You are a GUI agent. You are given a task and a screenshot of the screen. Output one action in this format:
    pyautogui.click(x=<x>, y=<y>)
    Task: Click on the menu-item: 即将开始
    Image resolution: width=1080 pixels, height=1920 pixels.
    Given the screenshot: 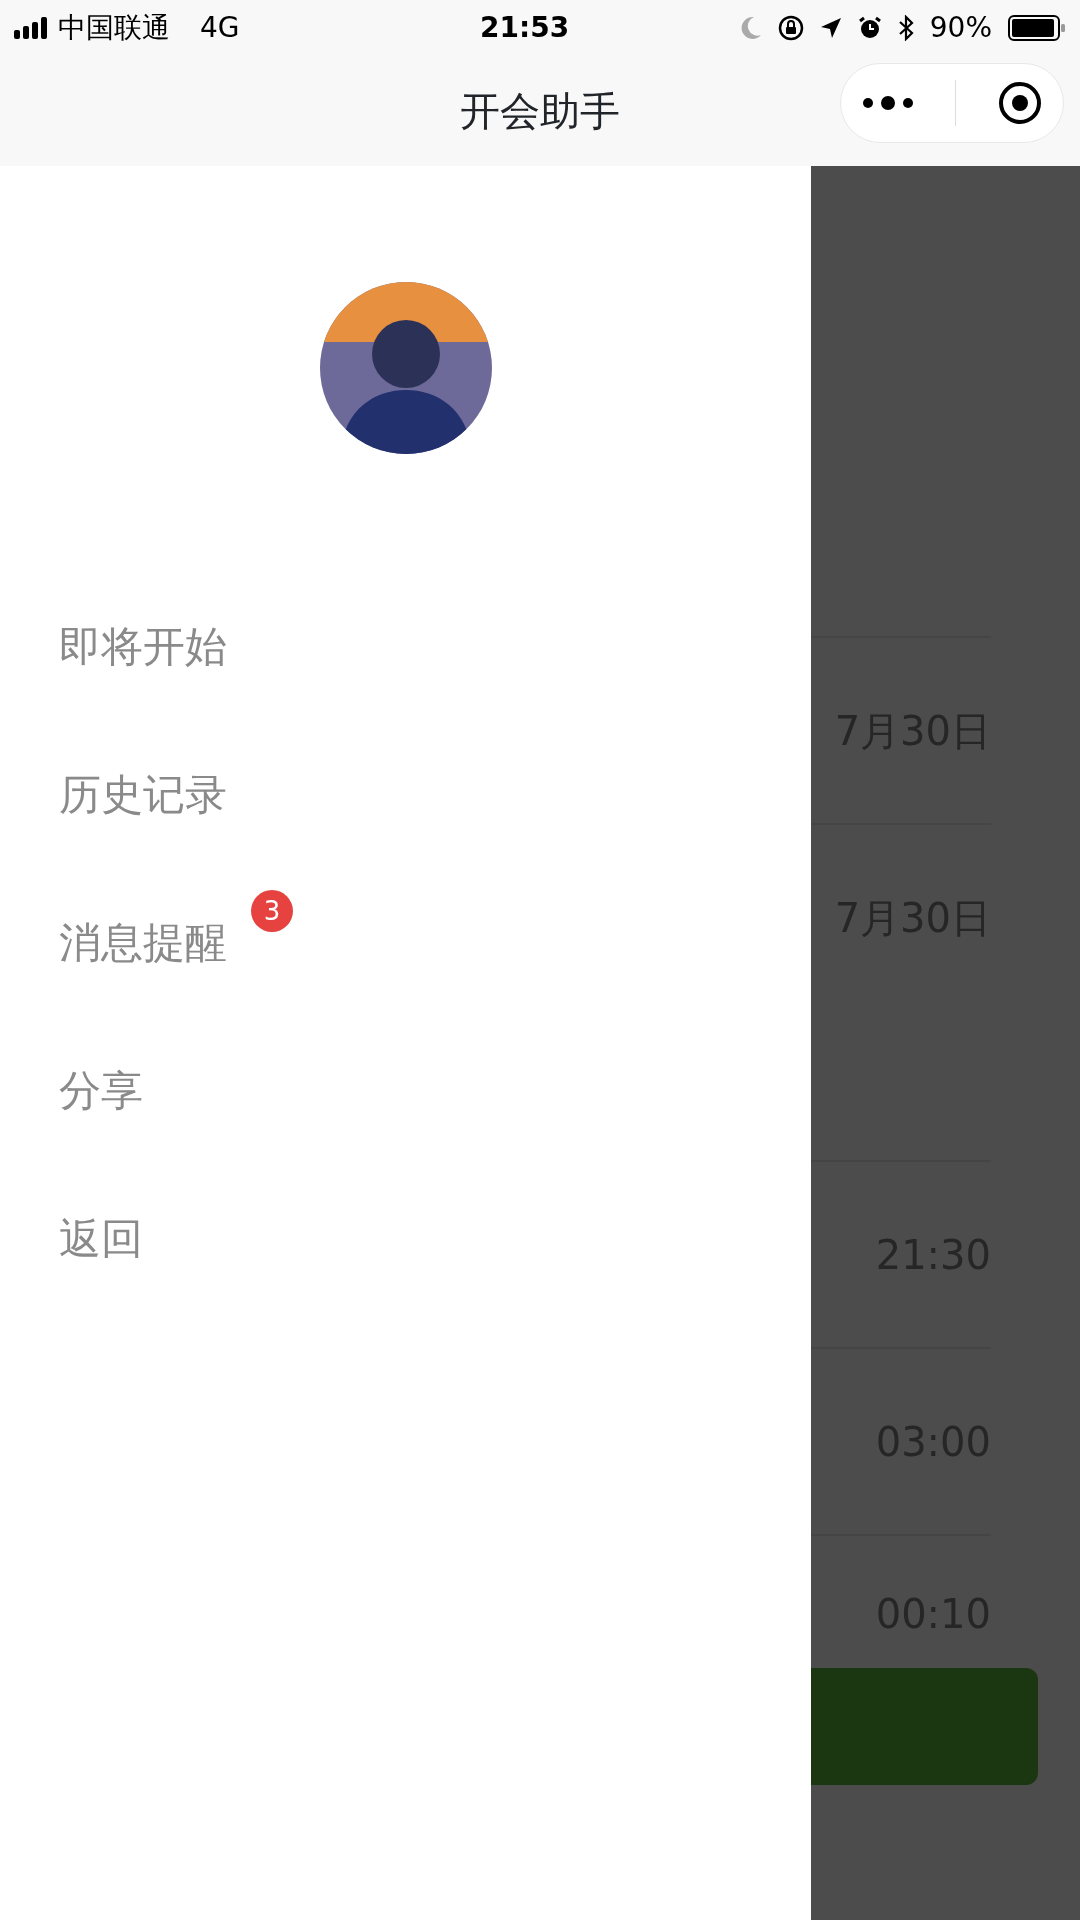 What is the action you would take?
    pyautogui.click(x=113, y=646)
    